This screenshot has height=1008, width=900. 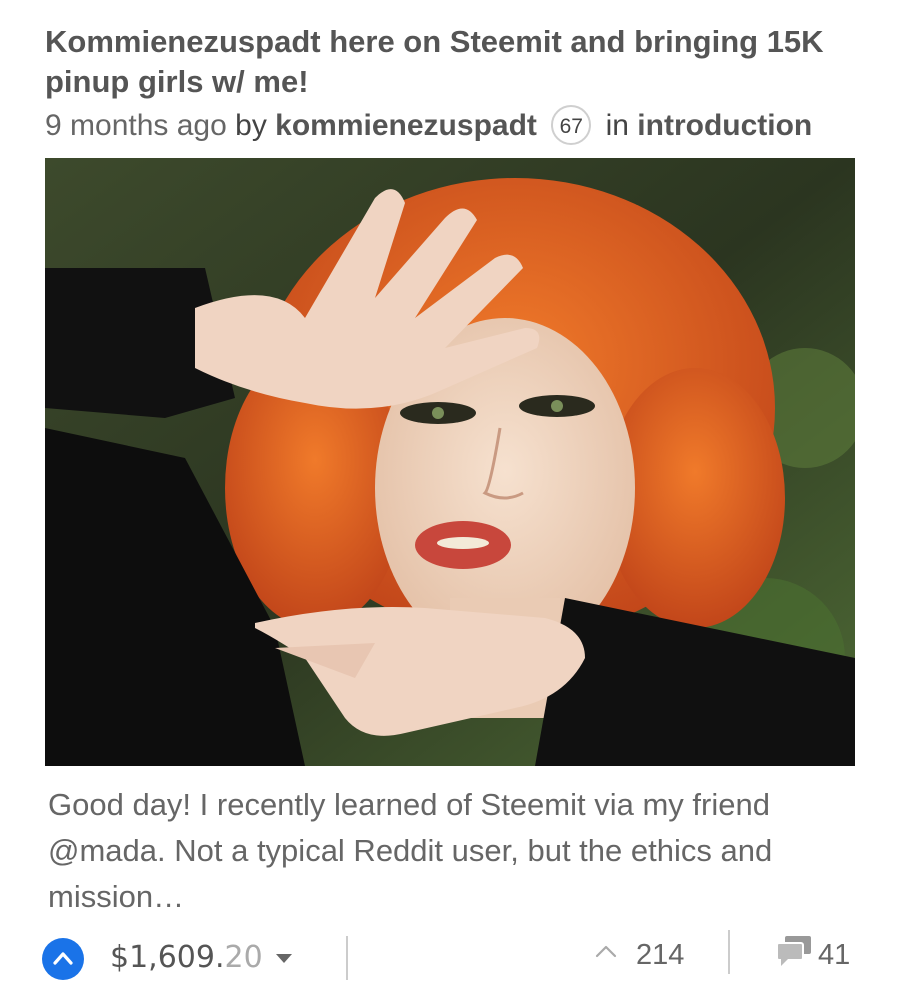 I want to click on upvote-button, so click(x=63, y=959).